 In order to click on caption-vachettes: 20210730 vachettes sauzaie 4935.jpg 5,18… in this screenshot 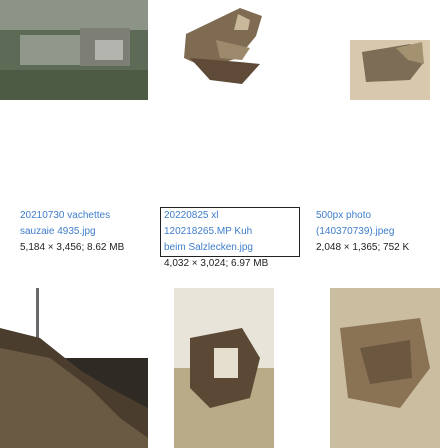, I will do `click(72, 232)`.